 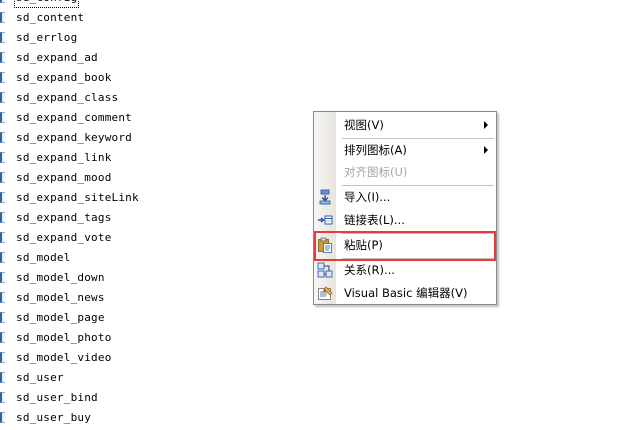 I want to click on table-row: sd_expand_class, so click(x=150, y=98).